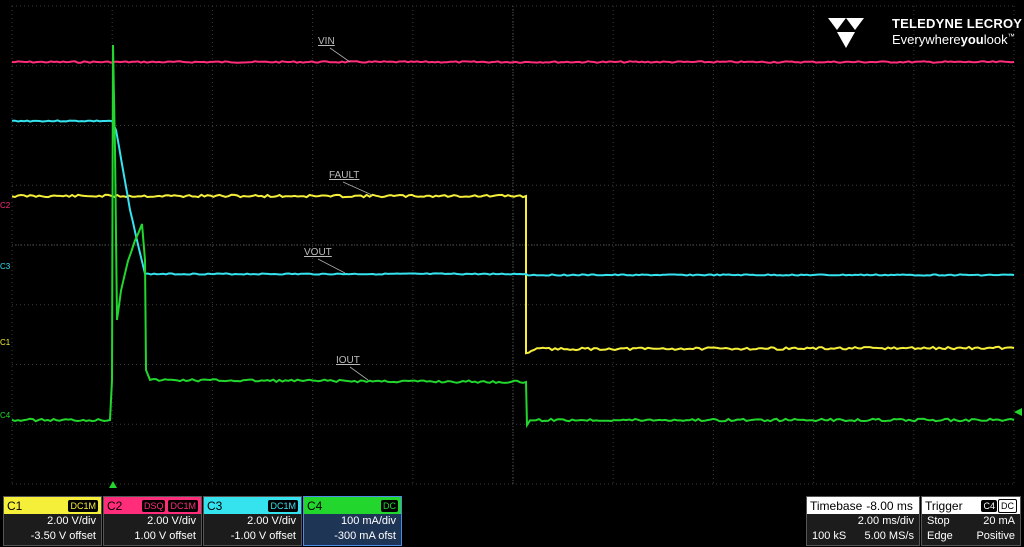  I want to click on channel-c2-header: C2 DSQ DC1M, so click(152, 505).